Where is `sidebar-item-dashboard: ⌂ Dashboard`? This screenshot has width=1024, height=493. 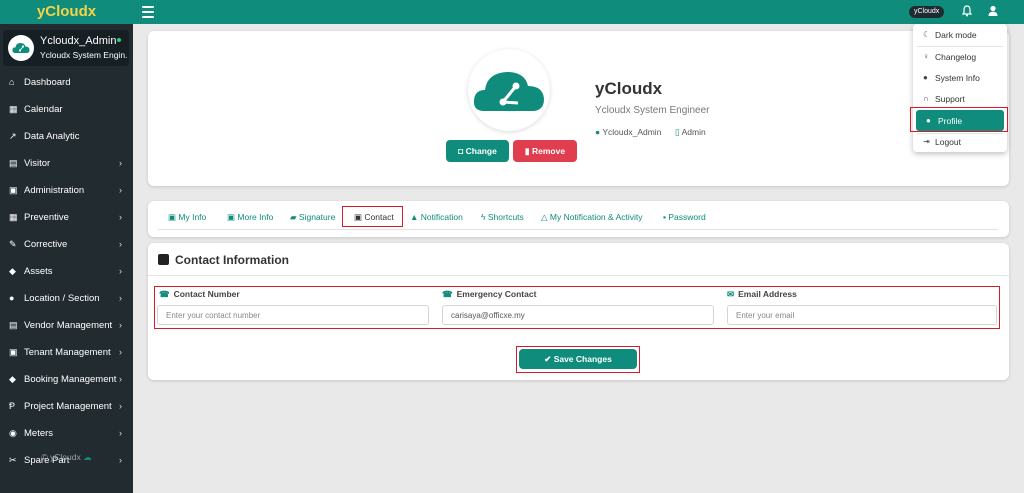 sidebar-item-dashboard: ⌂ Dashboard is located at coordinates (66, 82).